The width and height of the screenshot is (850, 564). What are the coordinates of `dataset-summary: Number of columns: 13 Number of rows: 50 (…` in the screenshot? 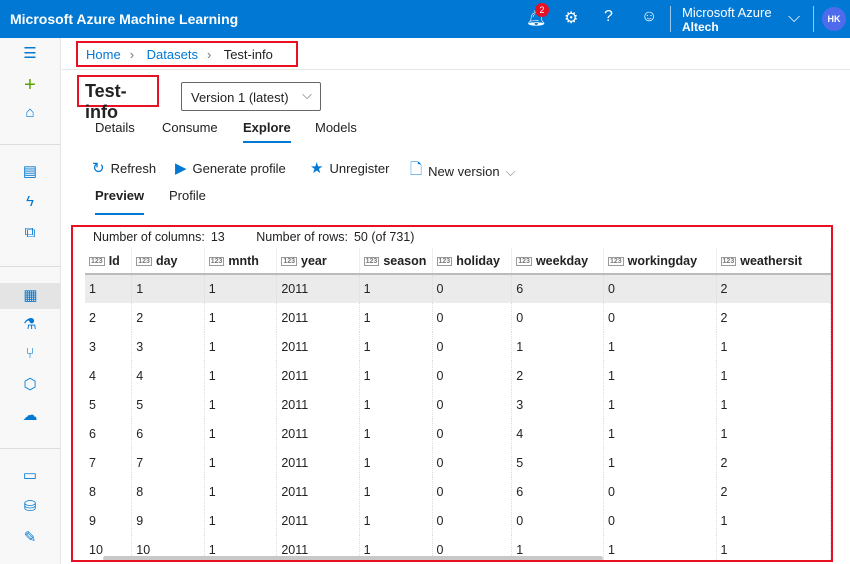 It's located at (256, 237).